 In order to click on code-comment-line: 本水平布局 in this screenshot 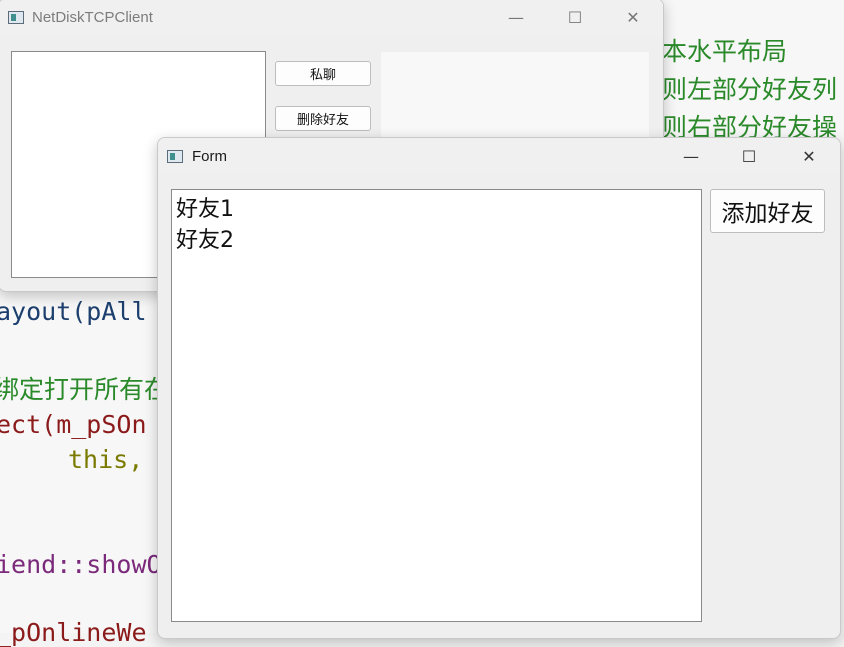, I will do `click(725, 51)`.